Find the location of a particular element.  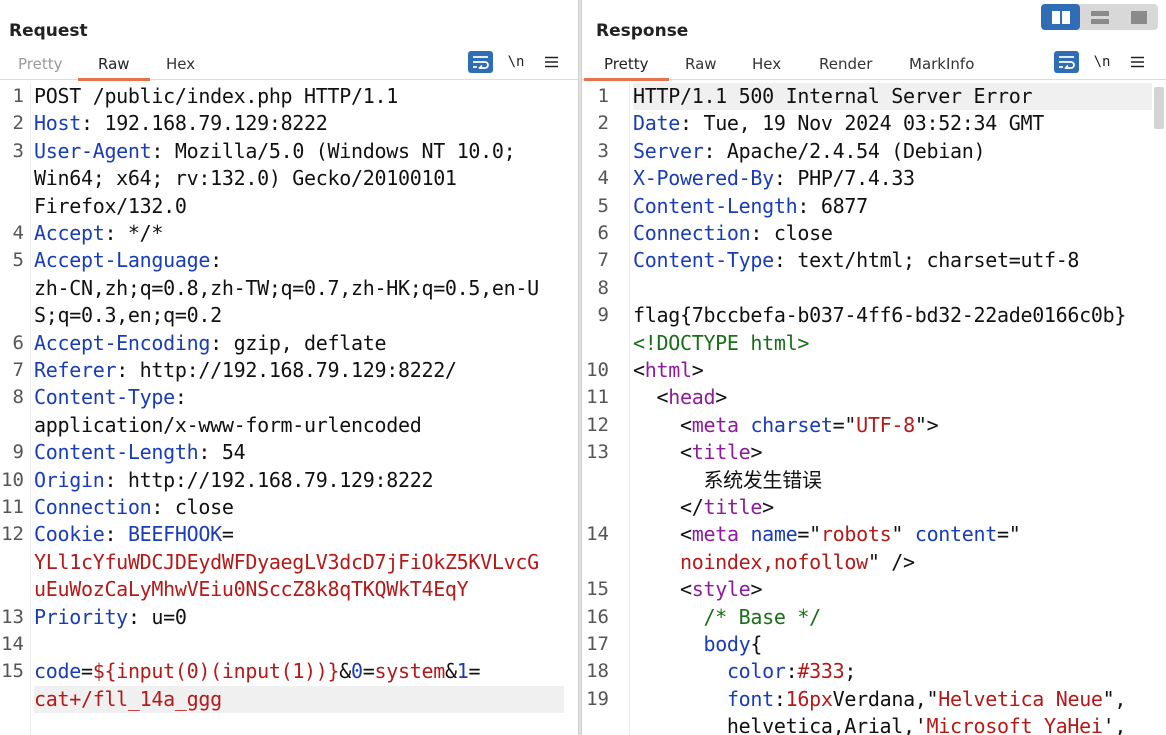

code-line: application/x-www-form-urlencoded is located at coordinates (228, 425).